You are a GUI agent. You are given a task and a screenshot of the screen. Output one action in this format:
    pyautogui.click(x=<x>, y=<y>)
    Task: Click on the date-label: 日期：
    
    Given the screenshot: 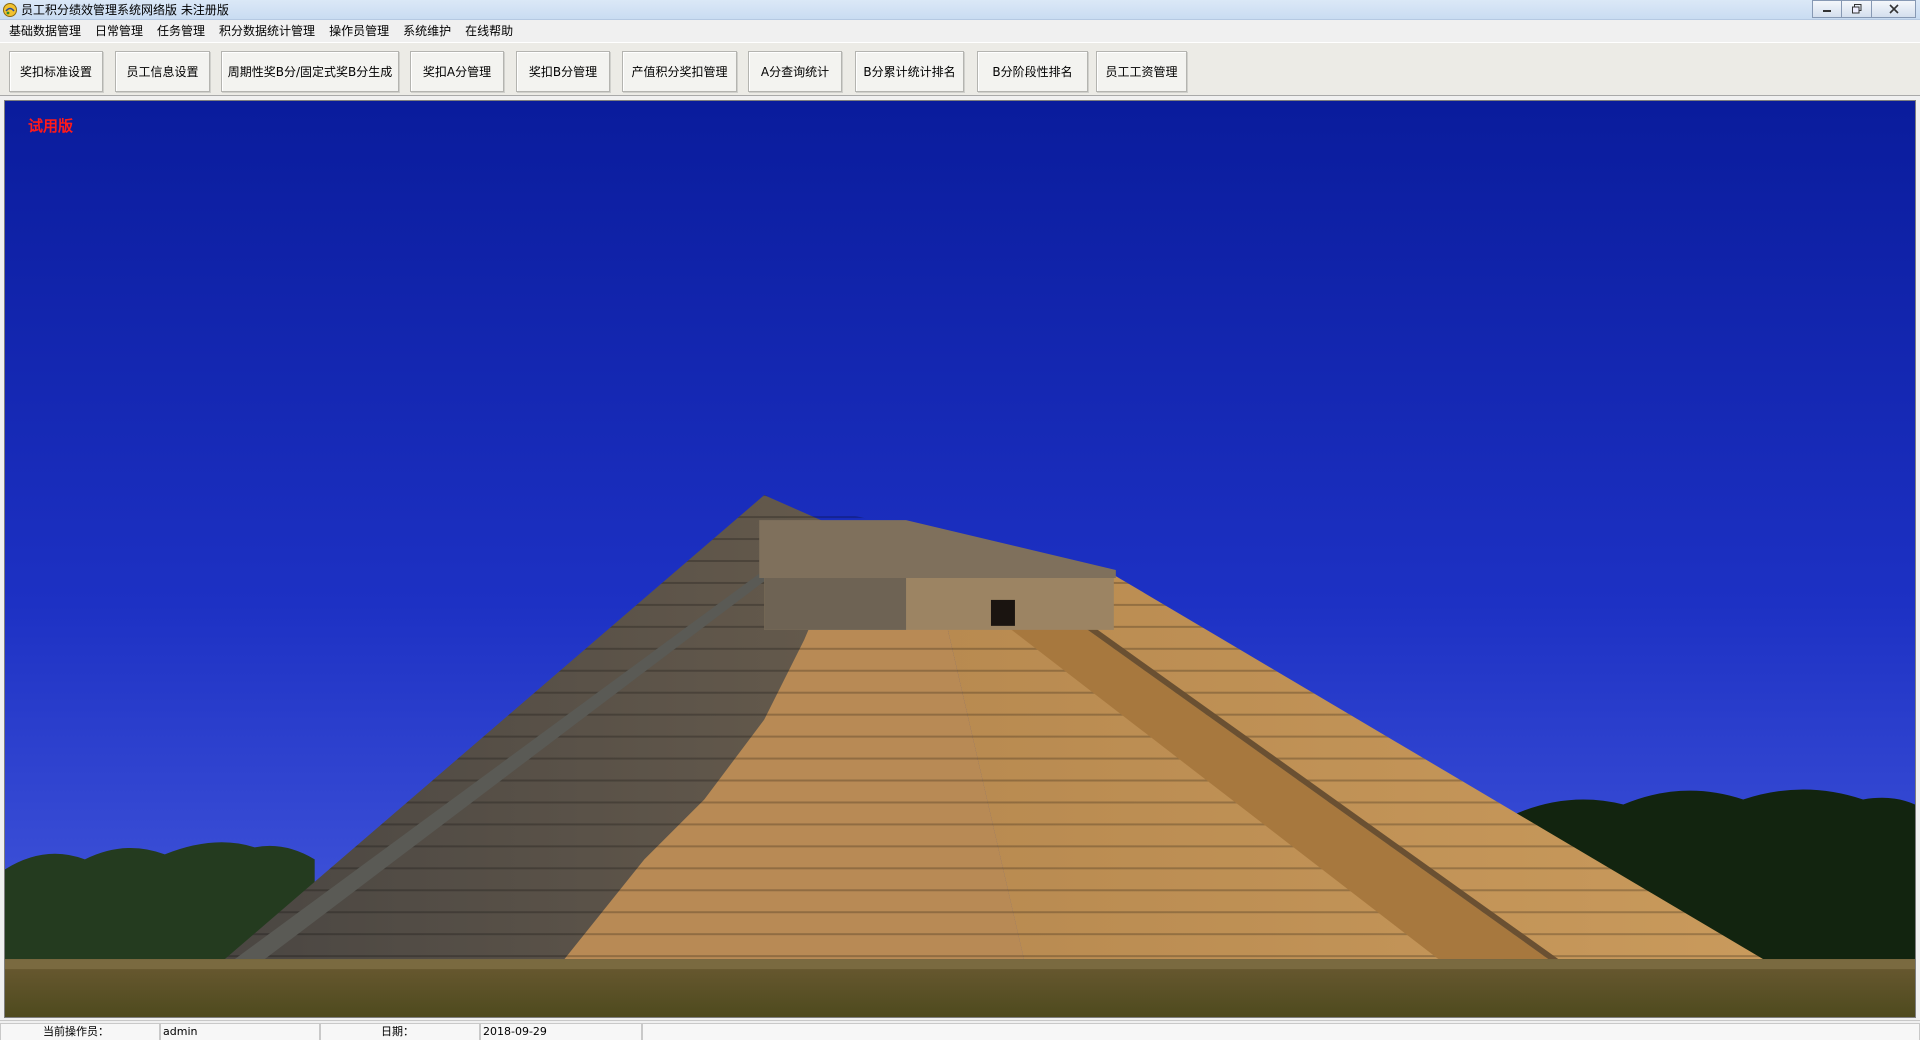 What is the action you would take?
    pyautogui.click(x=400, y=1031)
    